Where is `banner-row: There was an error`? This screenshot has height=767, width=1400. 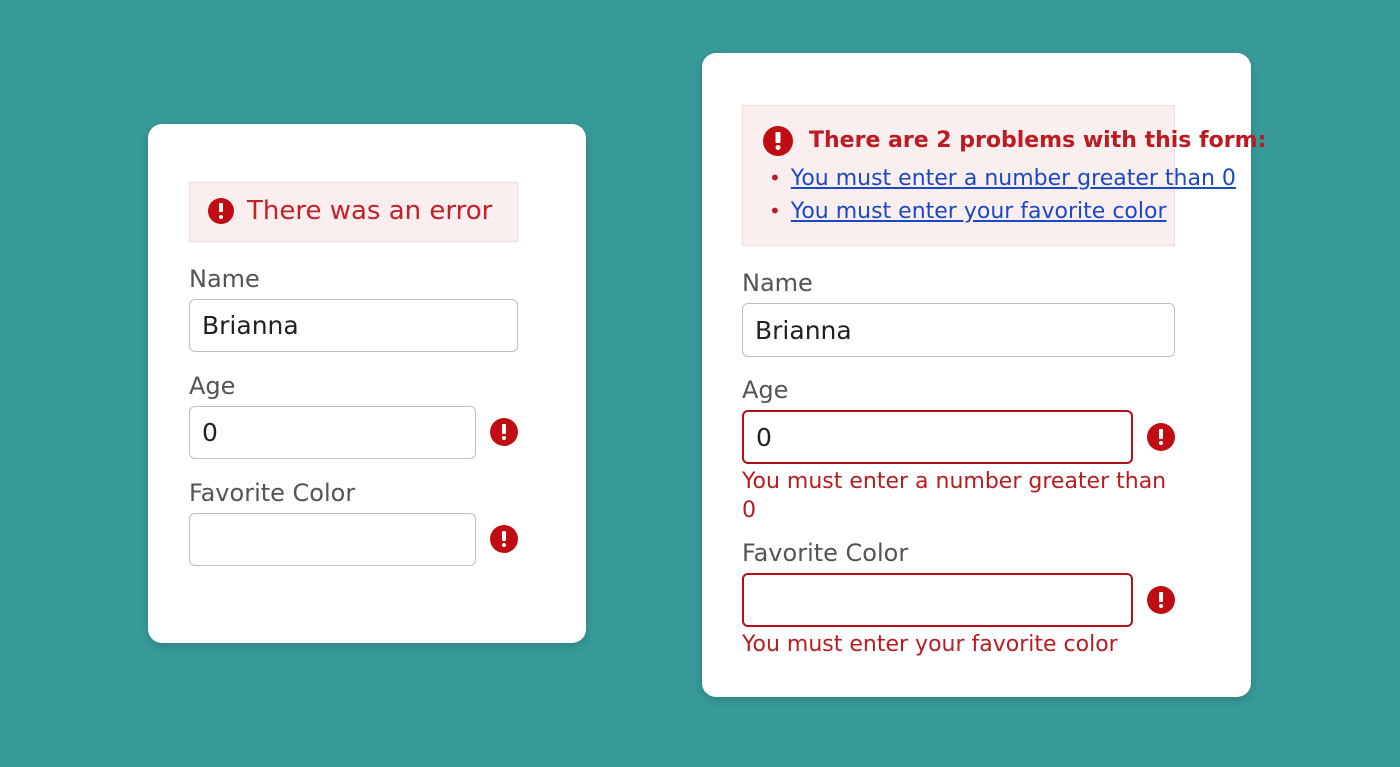
banner-row: There was an error is located at coordinates (353, 211).